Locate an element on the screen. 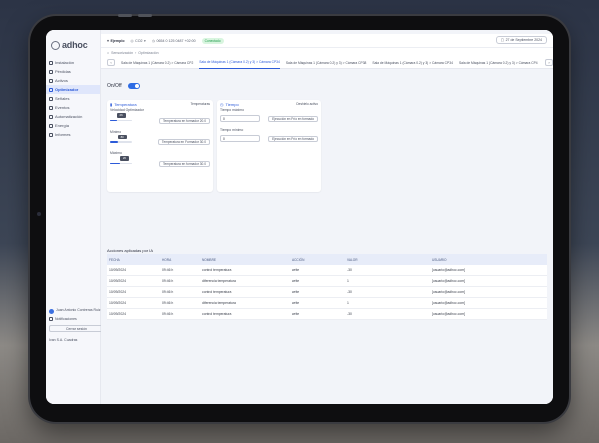 Image resolution: width=599 pixels, height=443 pixels. sidebar-item-1: Instalación is located at coordinates (73, 62).